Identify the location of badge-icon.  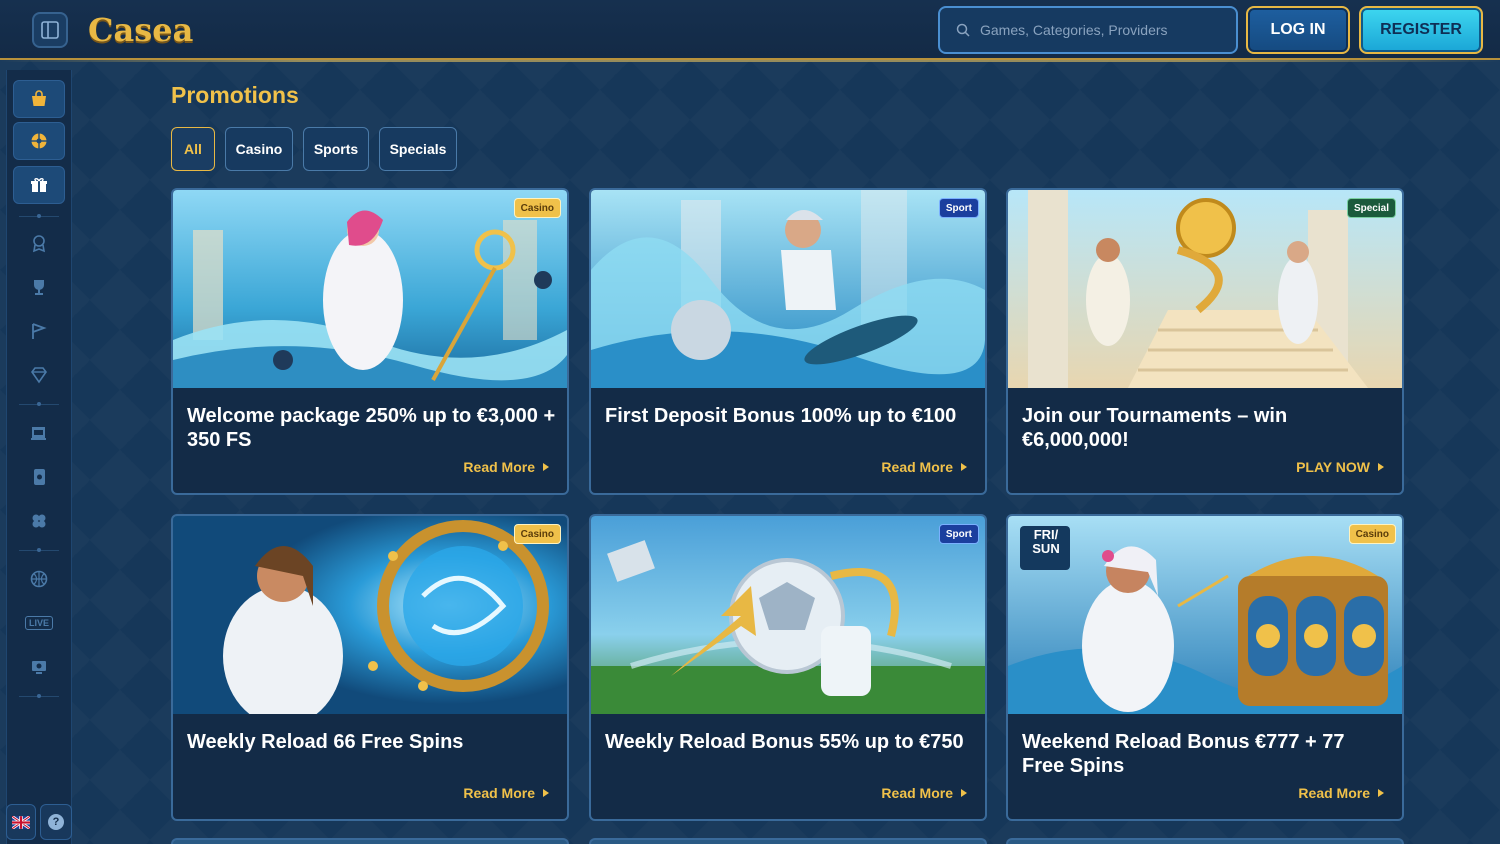
(39, 244).